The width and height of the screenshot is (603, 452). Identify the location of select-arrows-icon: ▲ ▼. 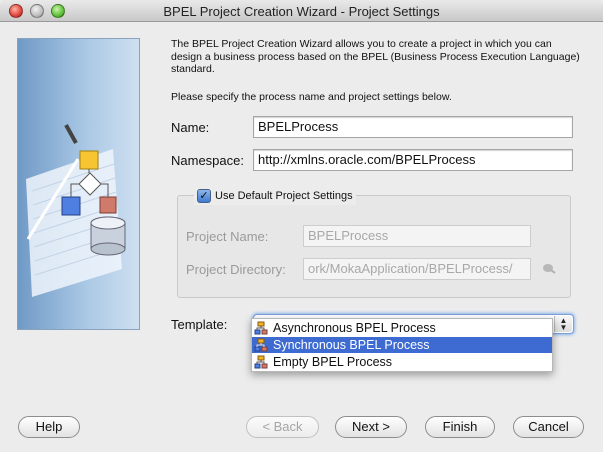
(563, 324).